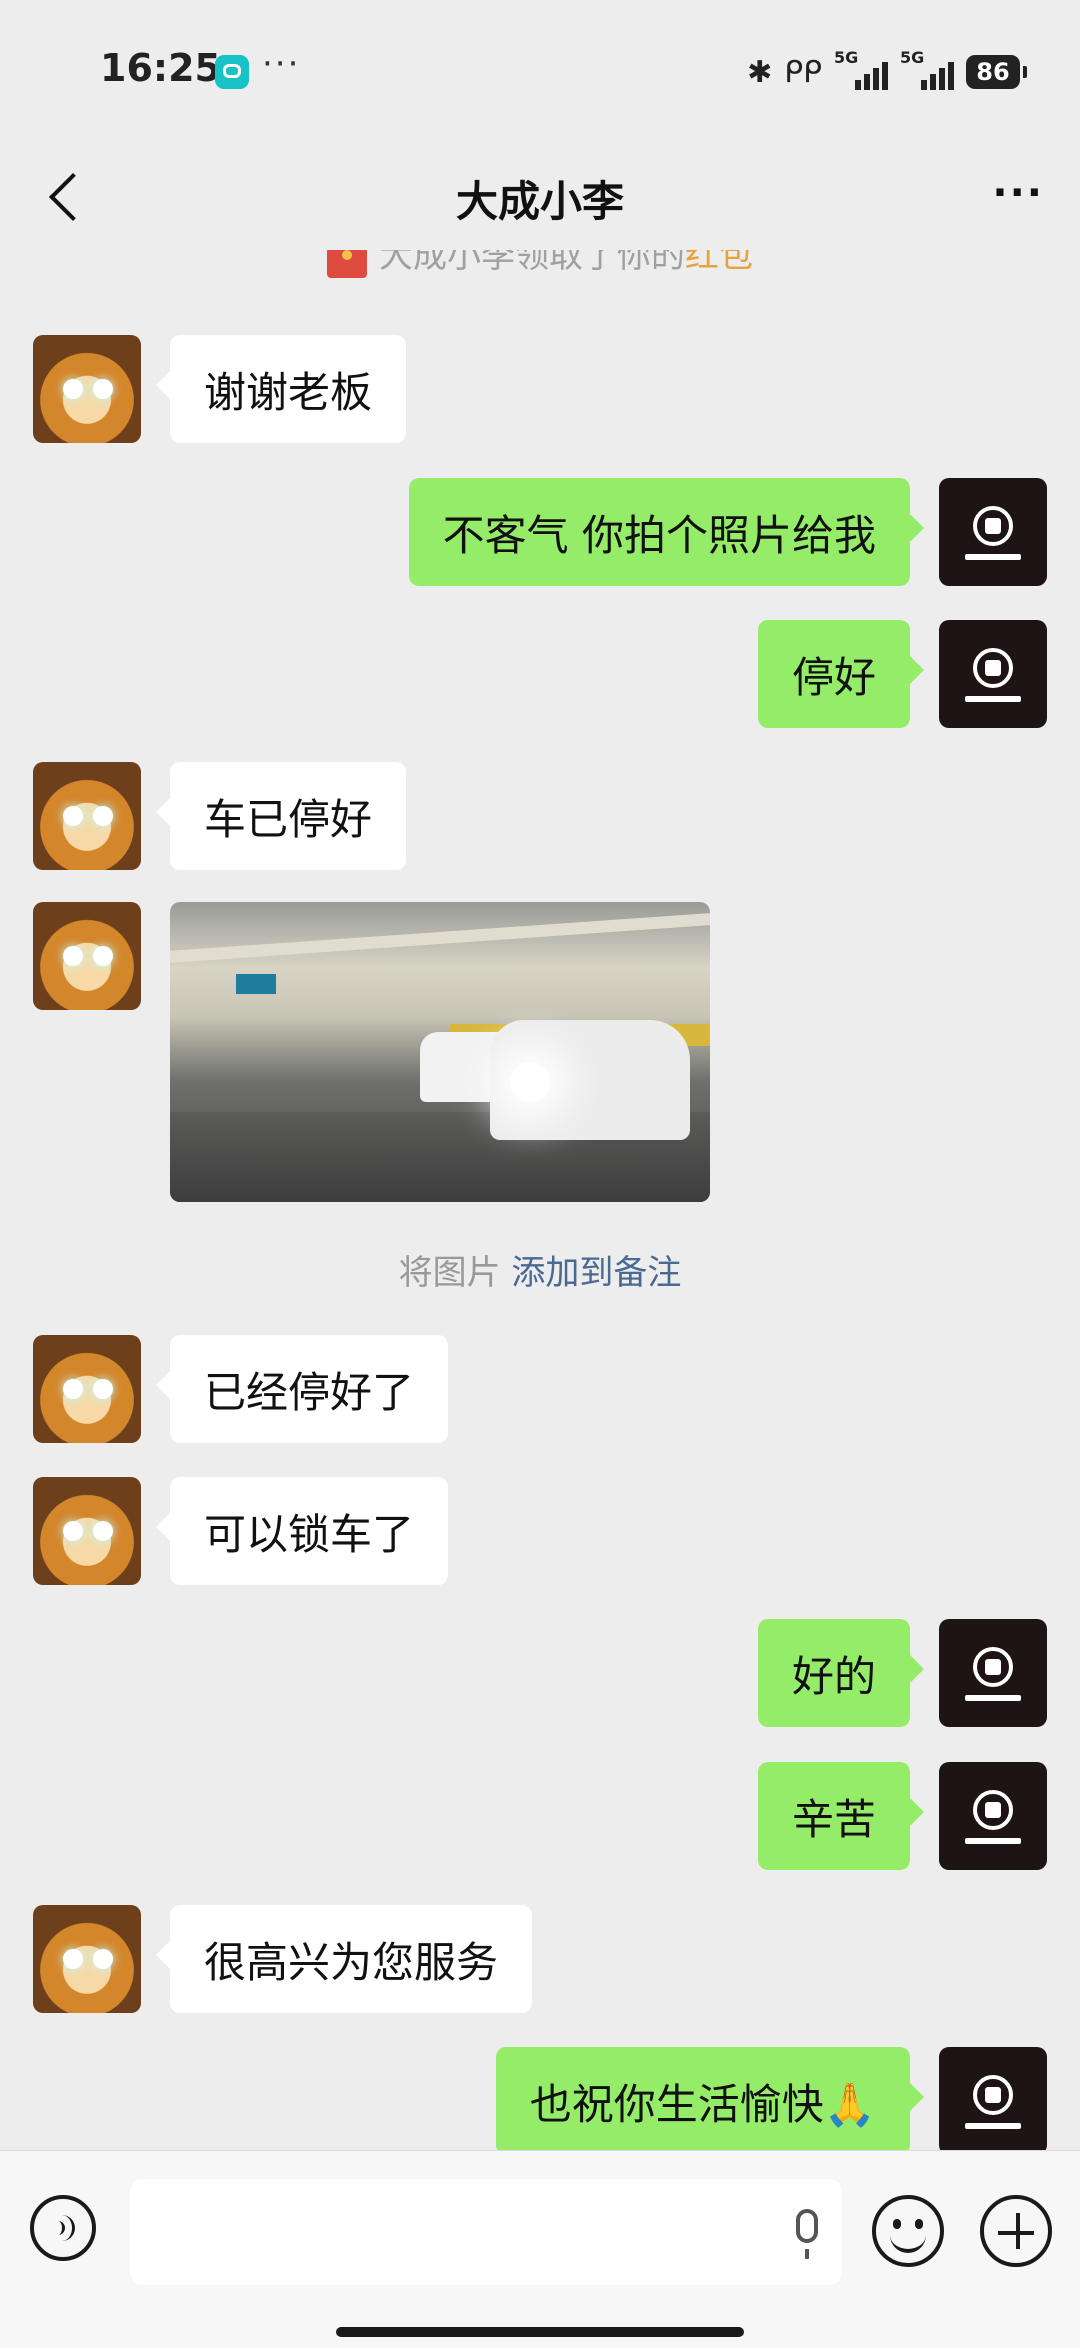 This screenshot has height=2348, width=1080. What do you see at coordinates (449, 1273) in the screenshot?
I see `photo-note-text: 将图片` at bounding box center [449, 1273].